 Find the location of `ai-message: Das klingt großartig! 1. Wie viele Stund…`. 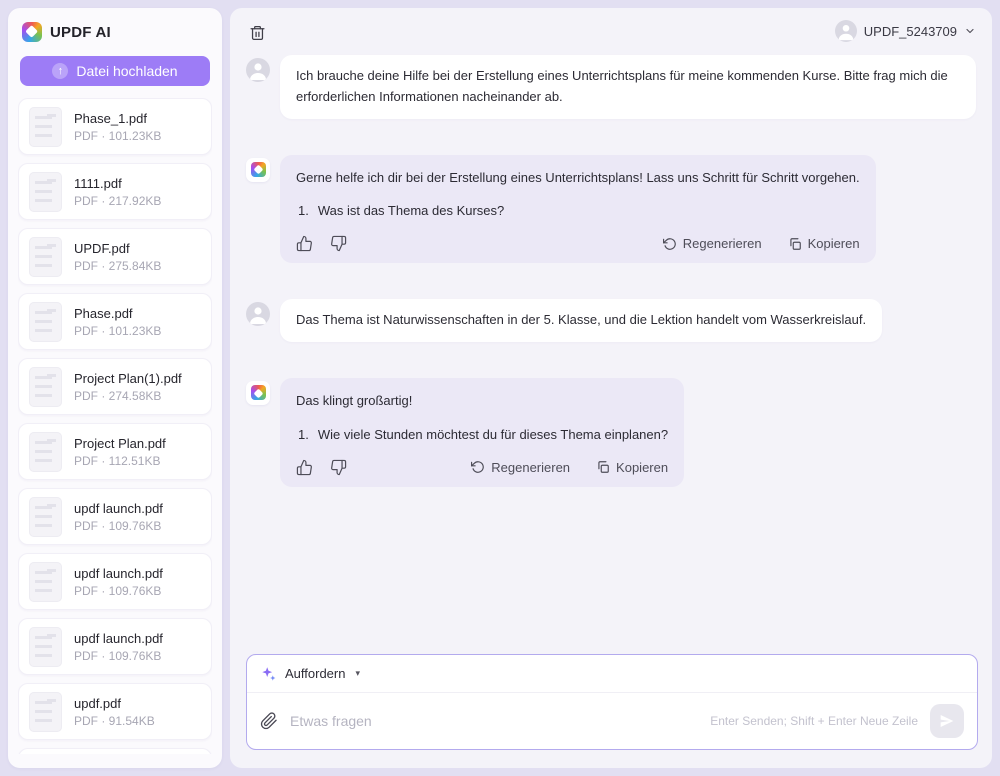

ai-message: Das klingt großartig! 1. Wie viele Stund… is located at coordinates (611, 432).